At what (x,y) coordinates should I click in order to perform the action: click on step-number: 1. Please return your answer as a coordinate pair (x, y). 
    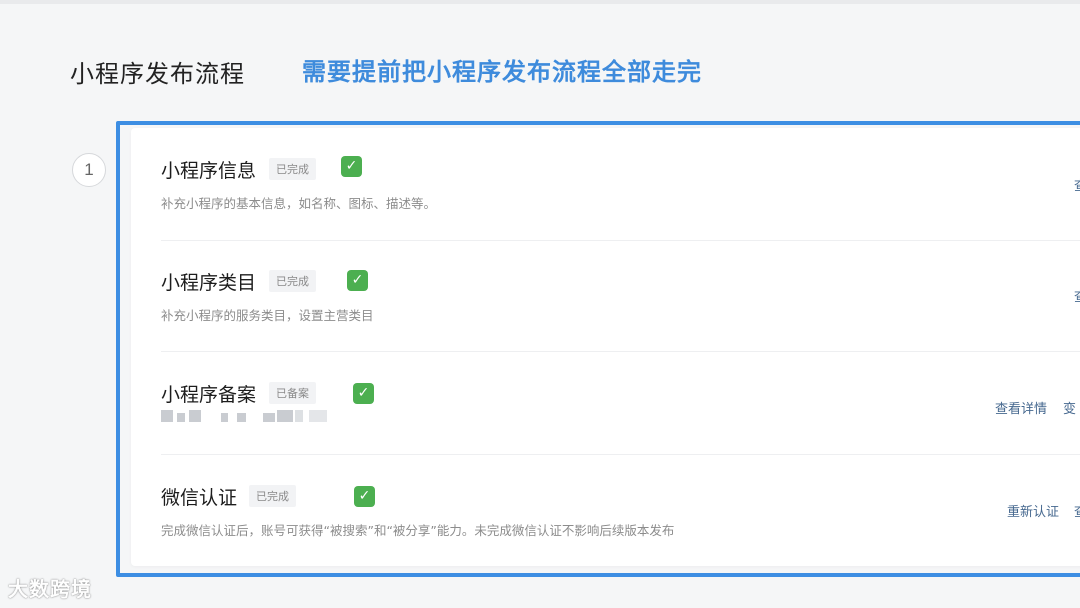
    Looking at the image, I should click on (89, 170).